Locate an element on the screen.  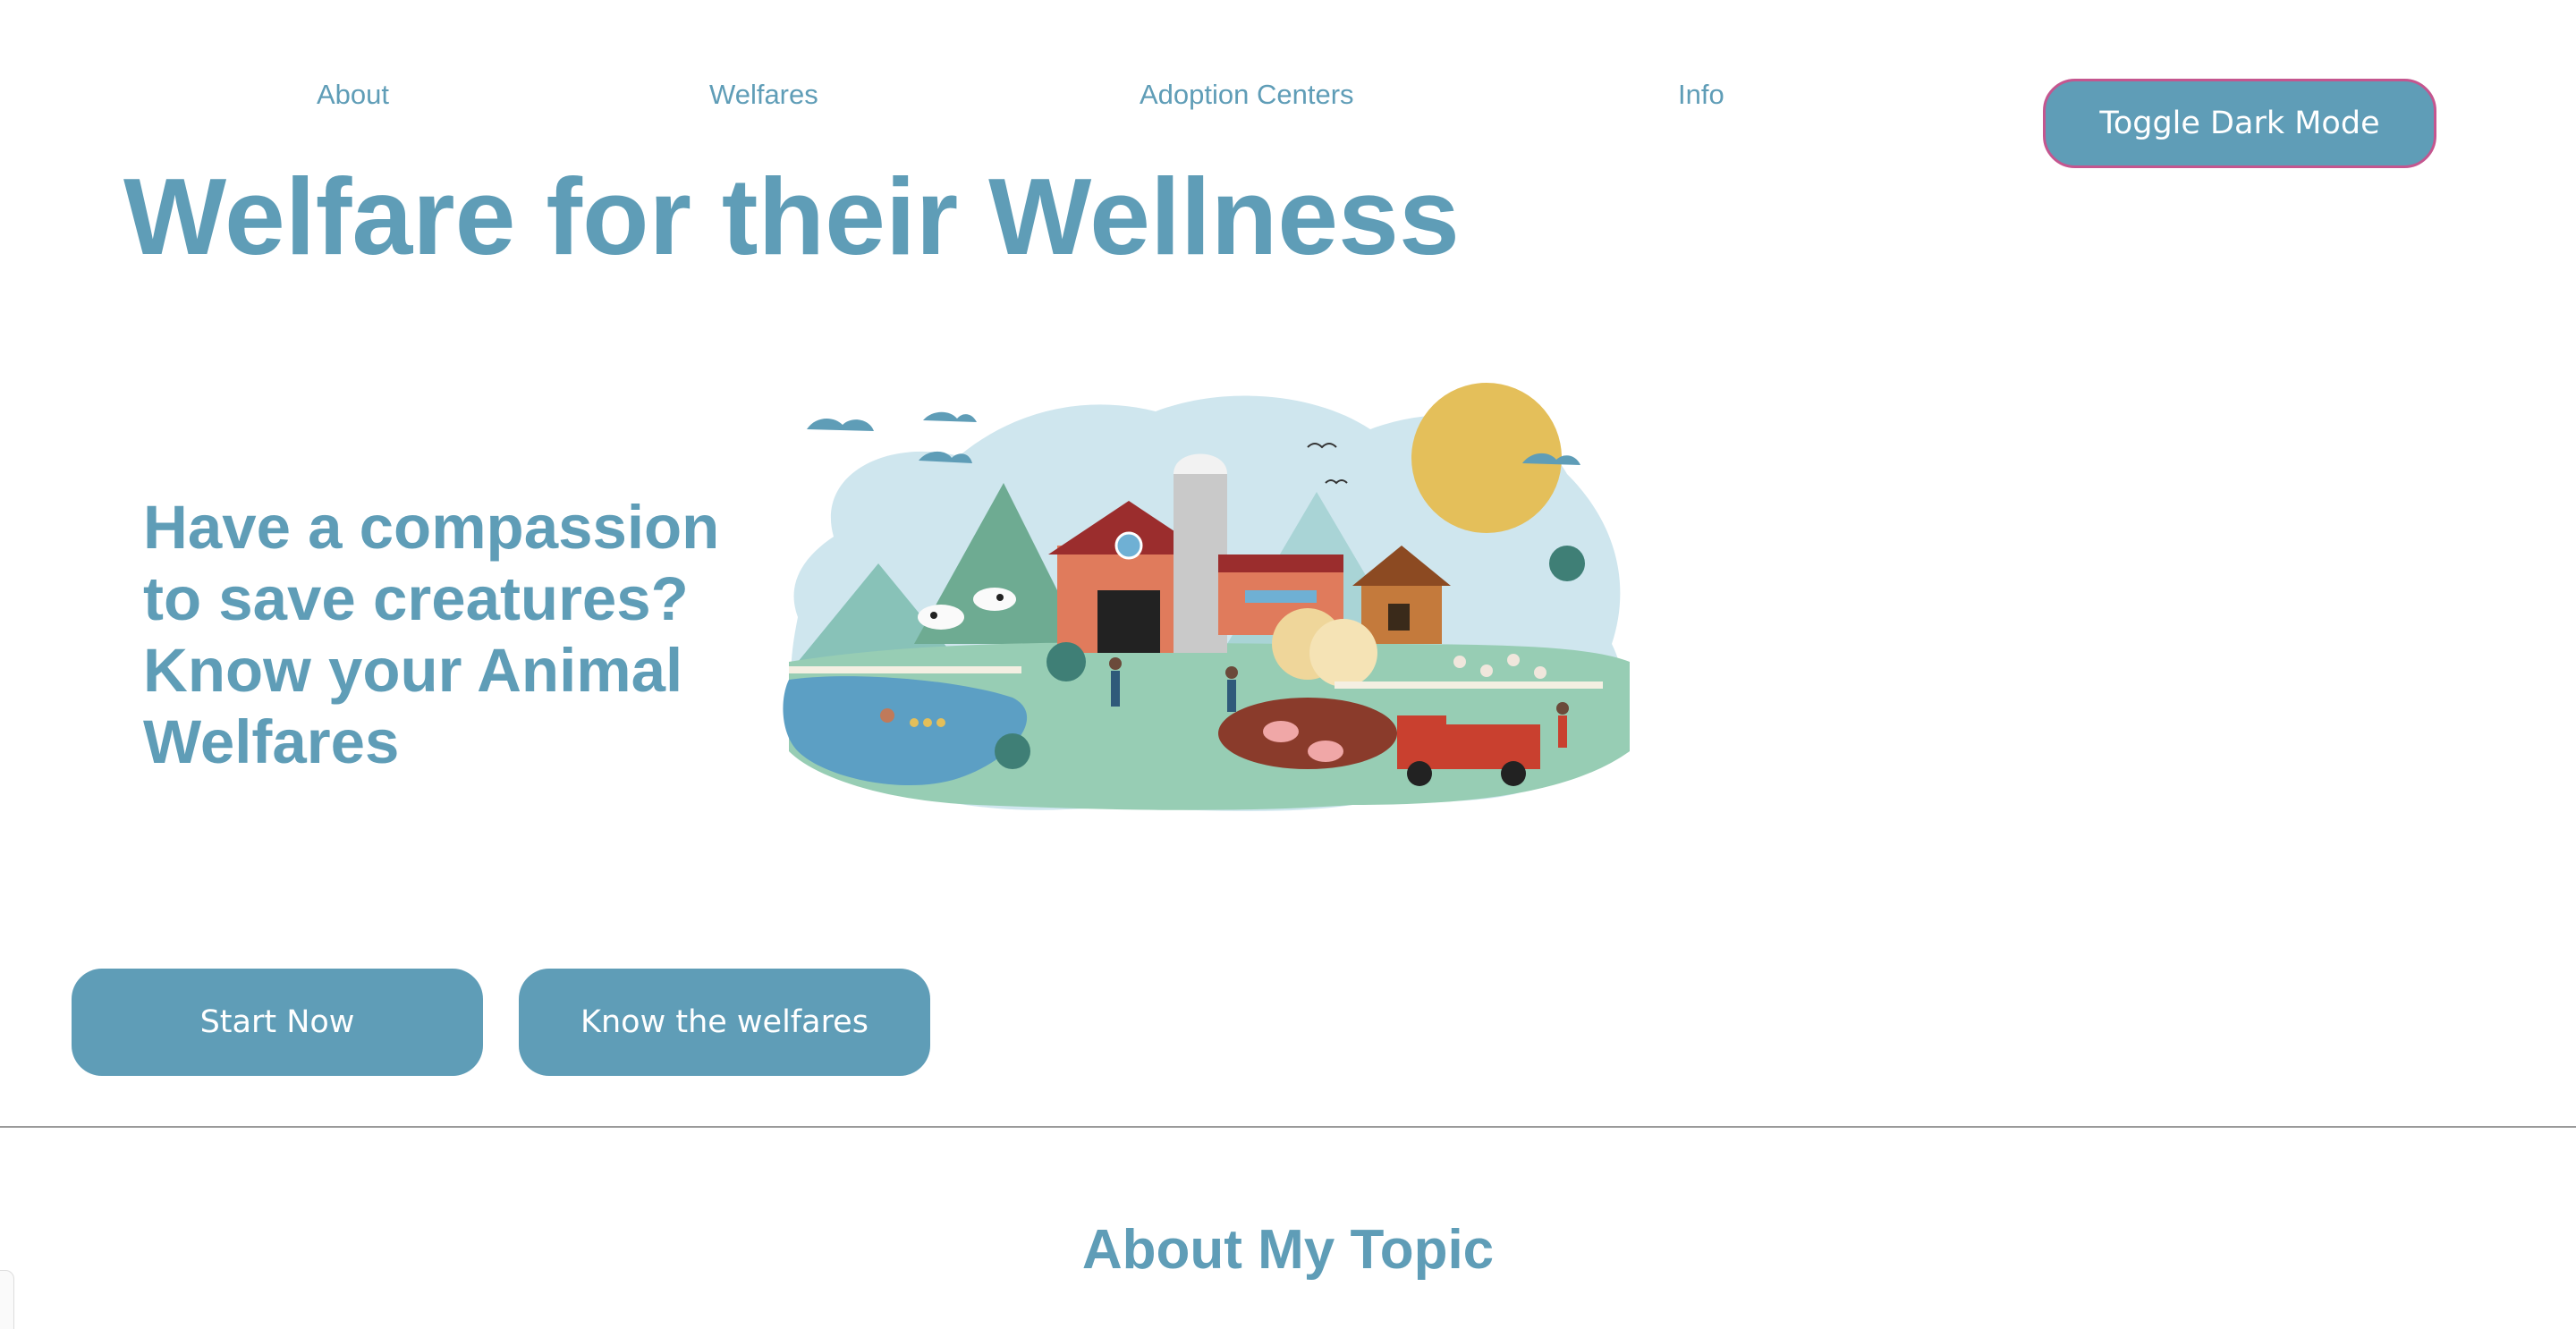
nav-link-adoption-centers: Adoption Centers is located at coordinates (1247, 95).